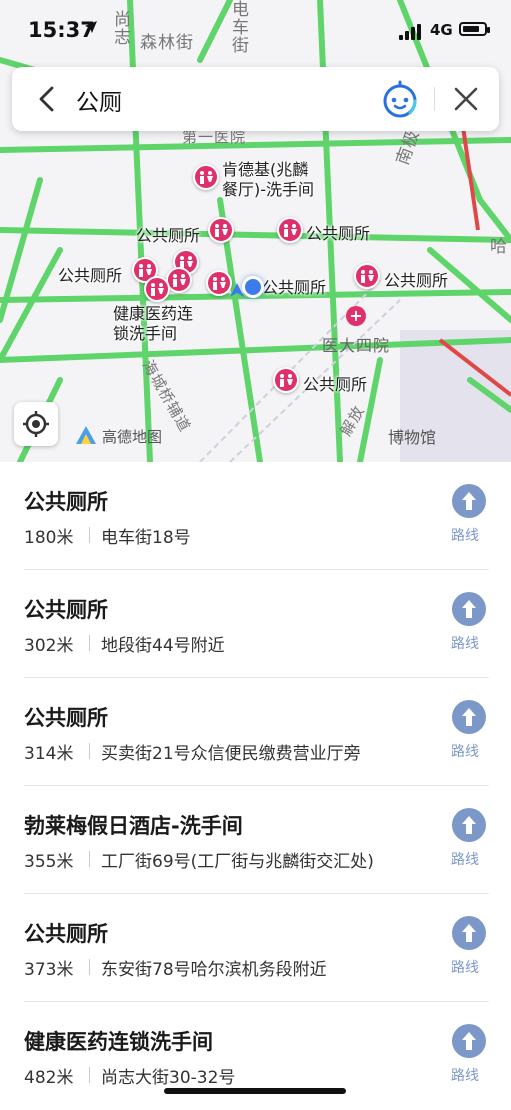 The width and height of the screenshot is (511, 1110). Describe the element at coordinates (253, 287) in the screenshot. I see `user-location-dot` at that location.